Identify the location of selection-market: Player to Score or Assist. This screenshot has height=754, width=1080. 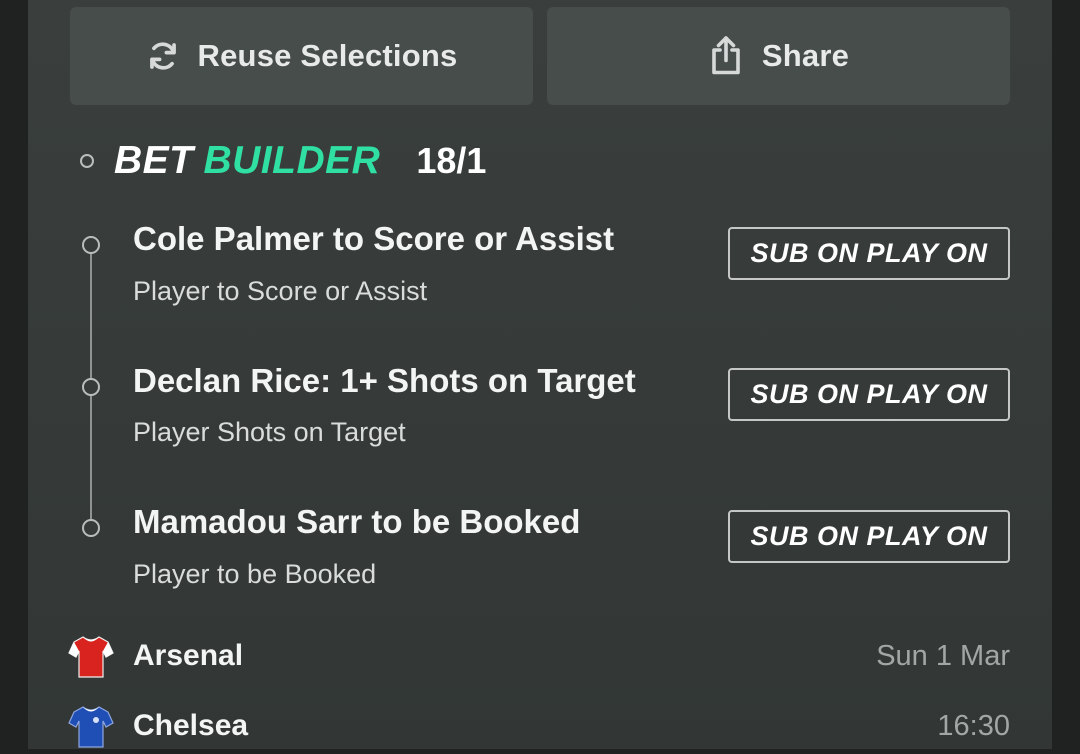
(280, 291).